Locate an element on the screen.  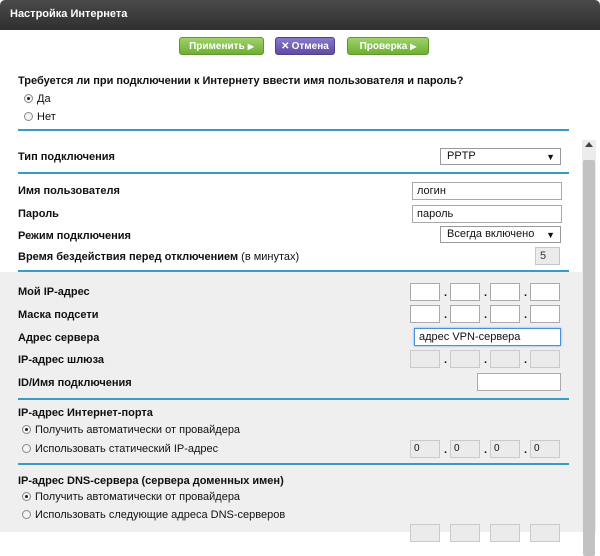
password-label: Пароль is located at coordinates (38, 214).